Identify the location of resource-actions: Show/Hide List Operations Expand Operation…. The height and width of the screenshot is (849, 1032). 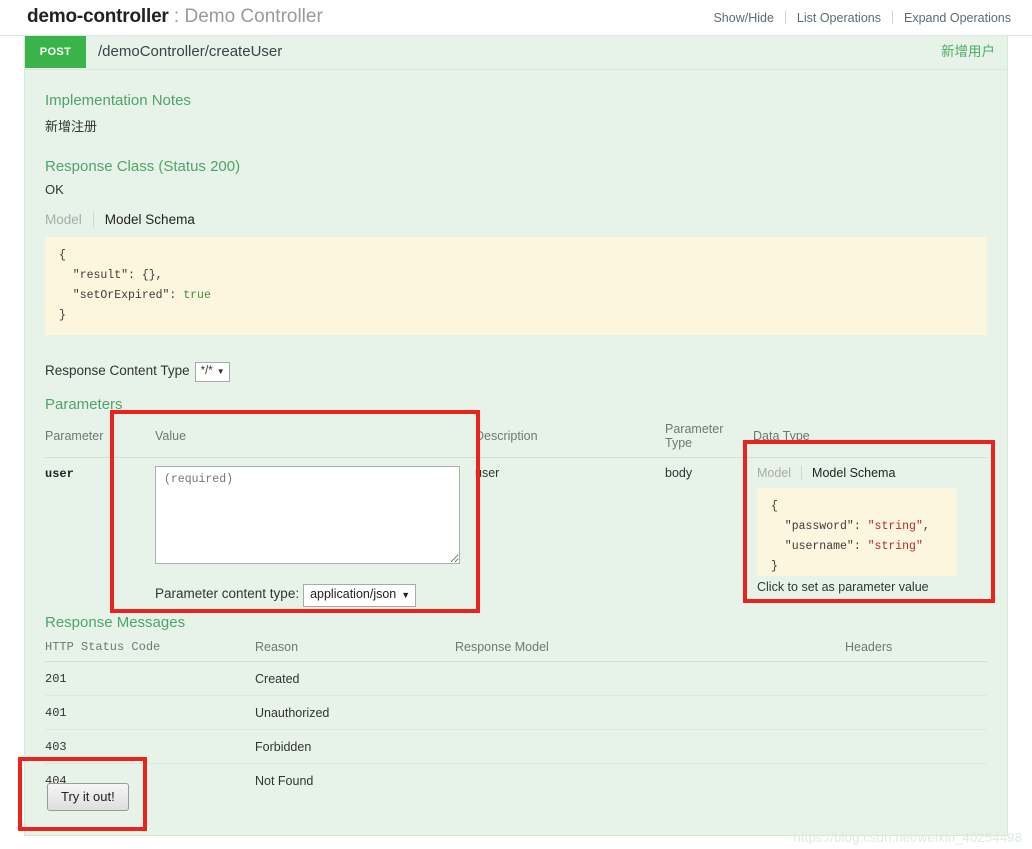
(862, 18).